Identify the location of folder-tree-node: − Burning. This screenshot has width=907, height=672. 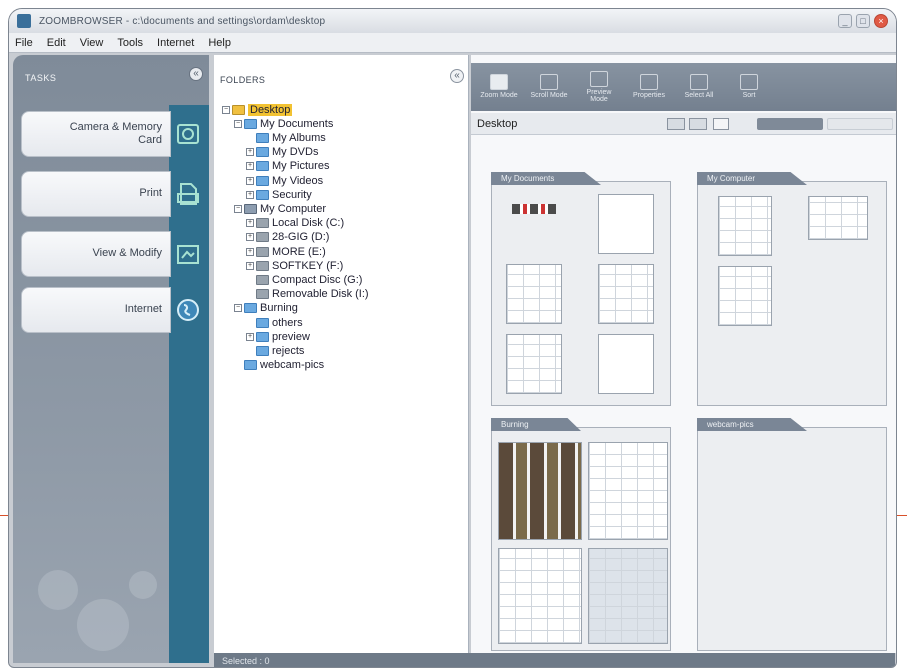
(266, 308).